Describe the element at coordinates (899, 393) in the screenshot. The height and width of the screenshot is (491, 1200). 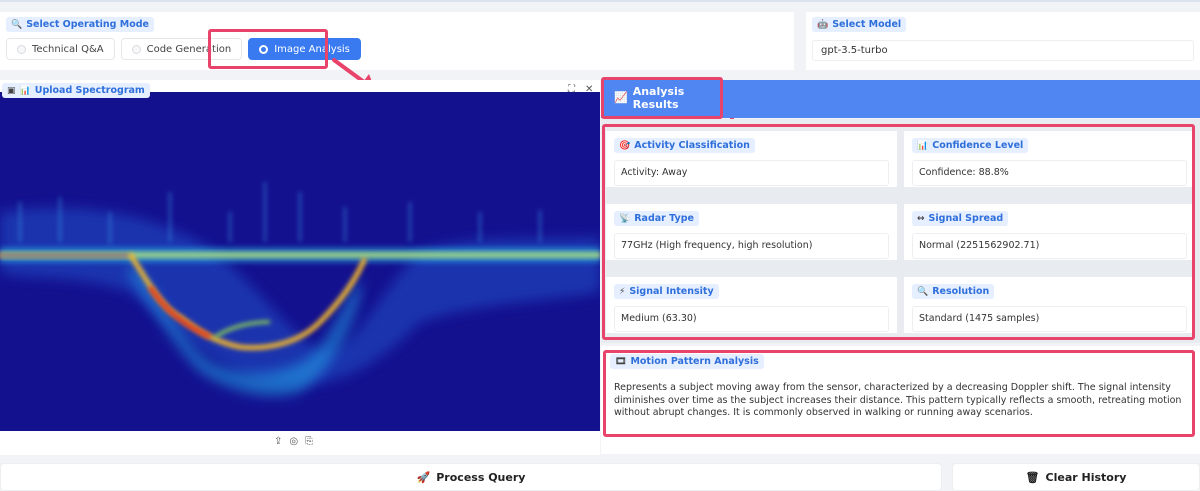
I see `highlight-motion` at that location.